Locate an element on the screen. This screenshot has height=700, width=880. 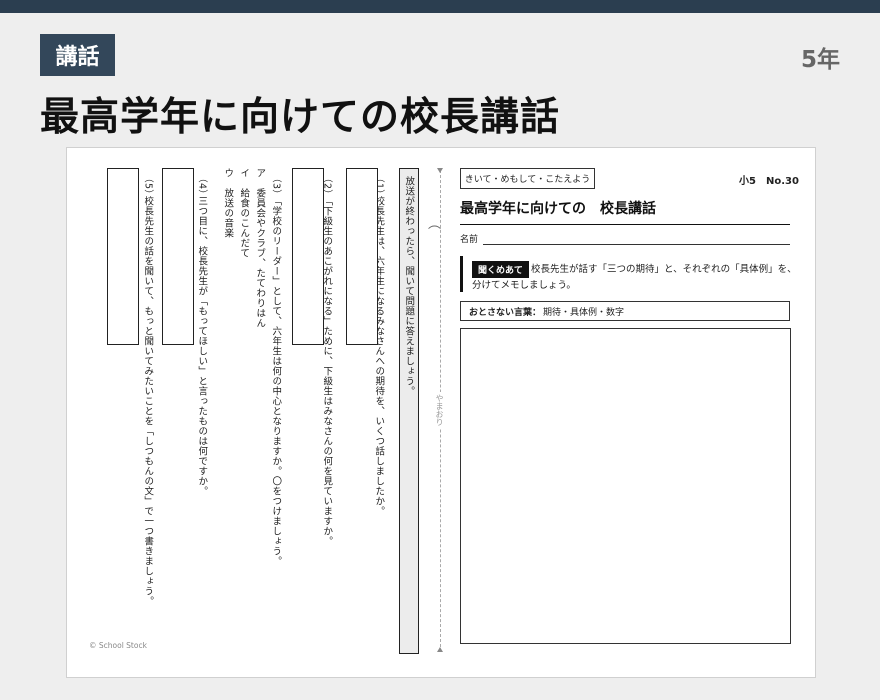
goal-text-line-2: 分けてメモしましょう。 is located at coordinates (524, 285).